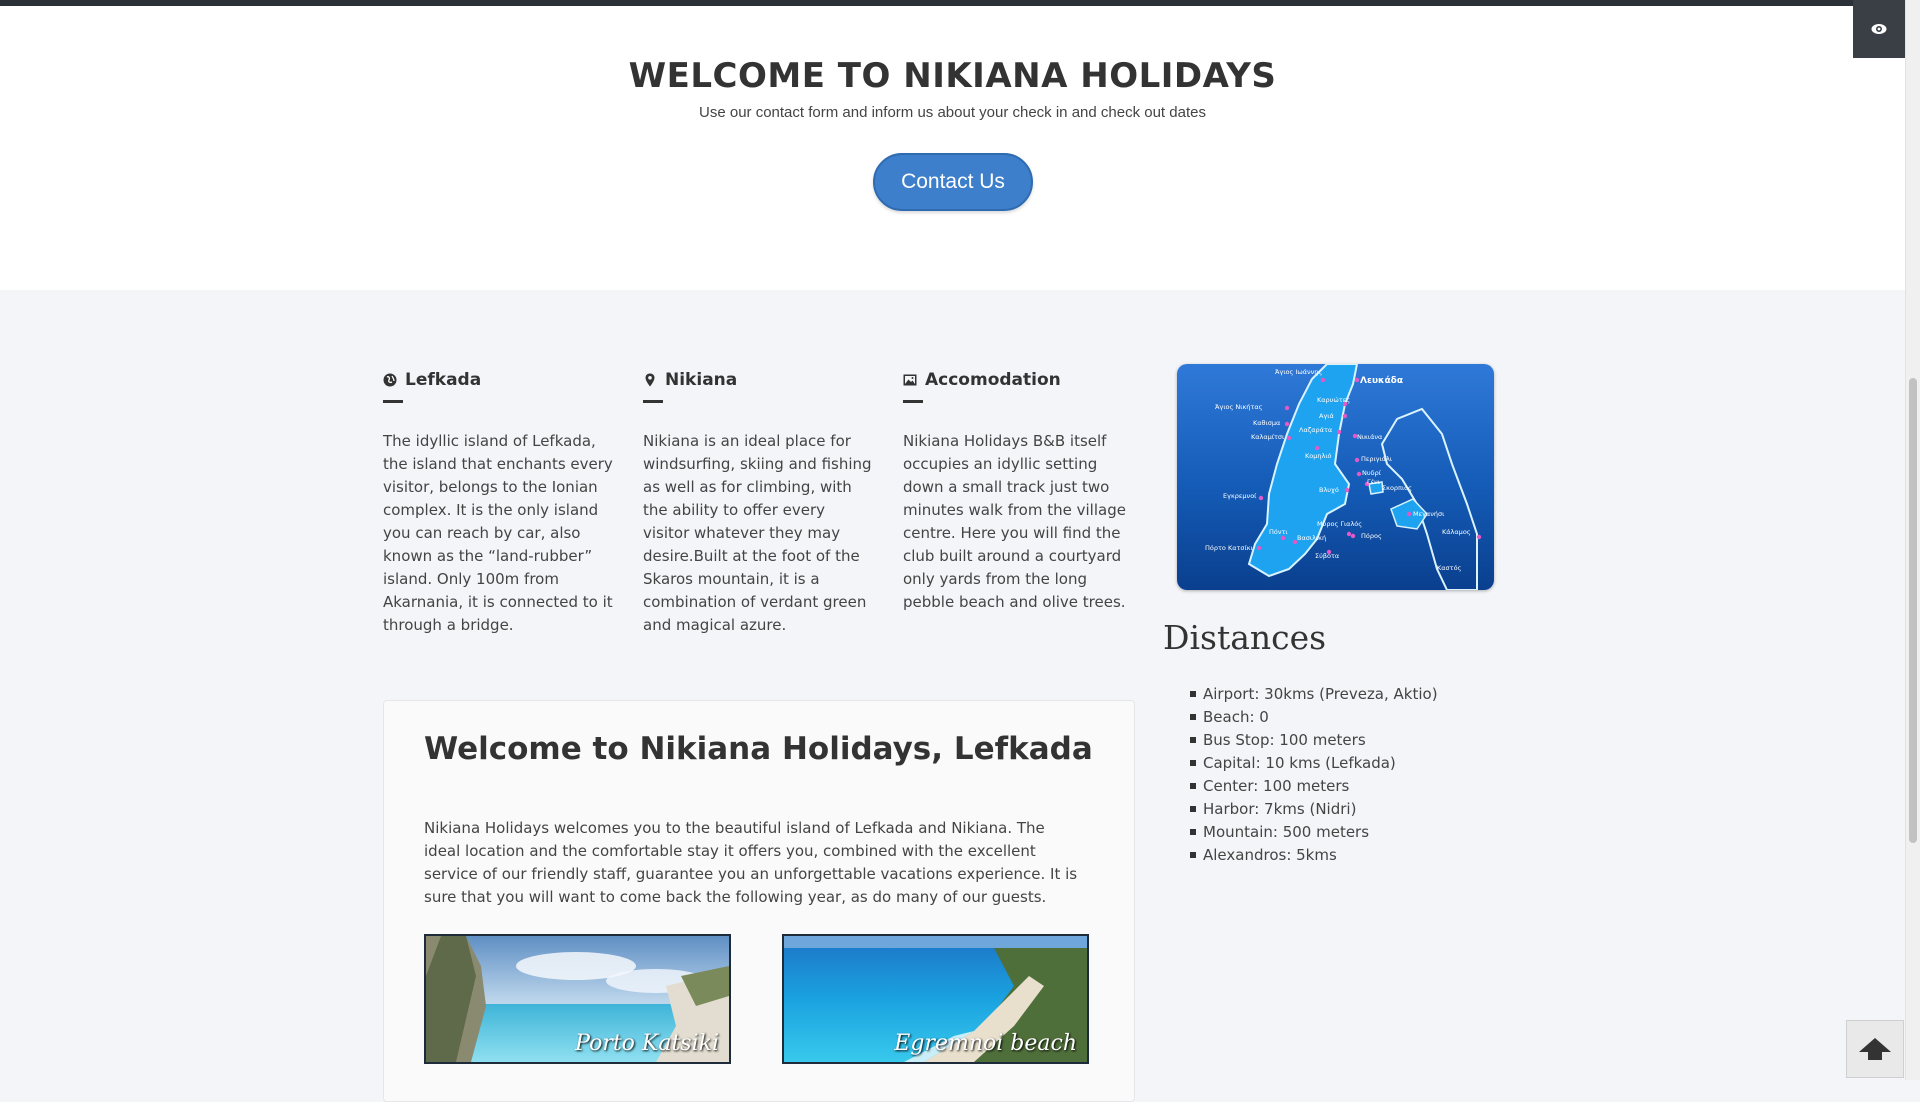 This screenshot has height=1102, width=1920. I want to click on image-caption: Egremnoi beach, so click(985, 1043).